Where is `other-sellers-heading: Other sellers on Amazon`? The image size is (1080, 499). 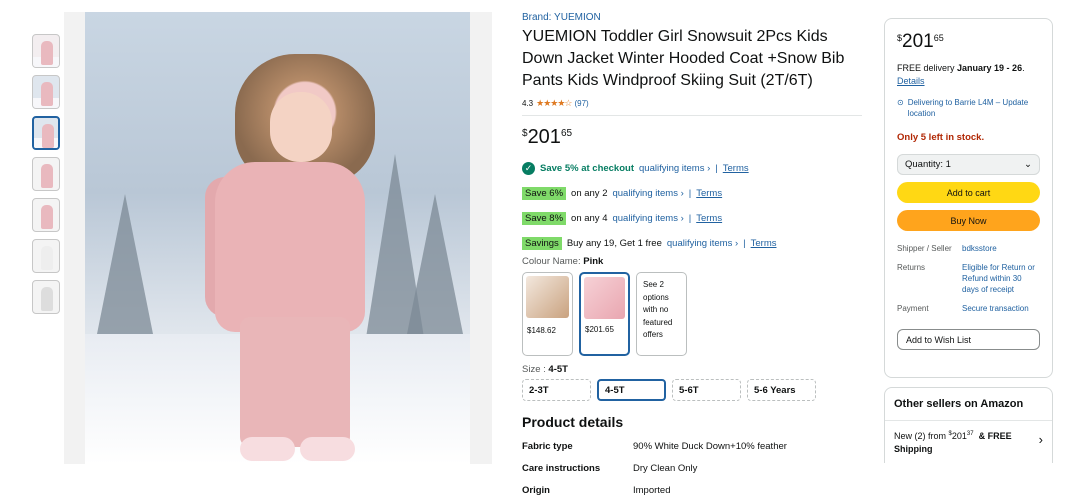 other-sellers-heading: Other sellers on Amazon is located at coordinates (968, 404).